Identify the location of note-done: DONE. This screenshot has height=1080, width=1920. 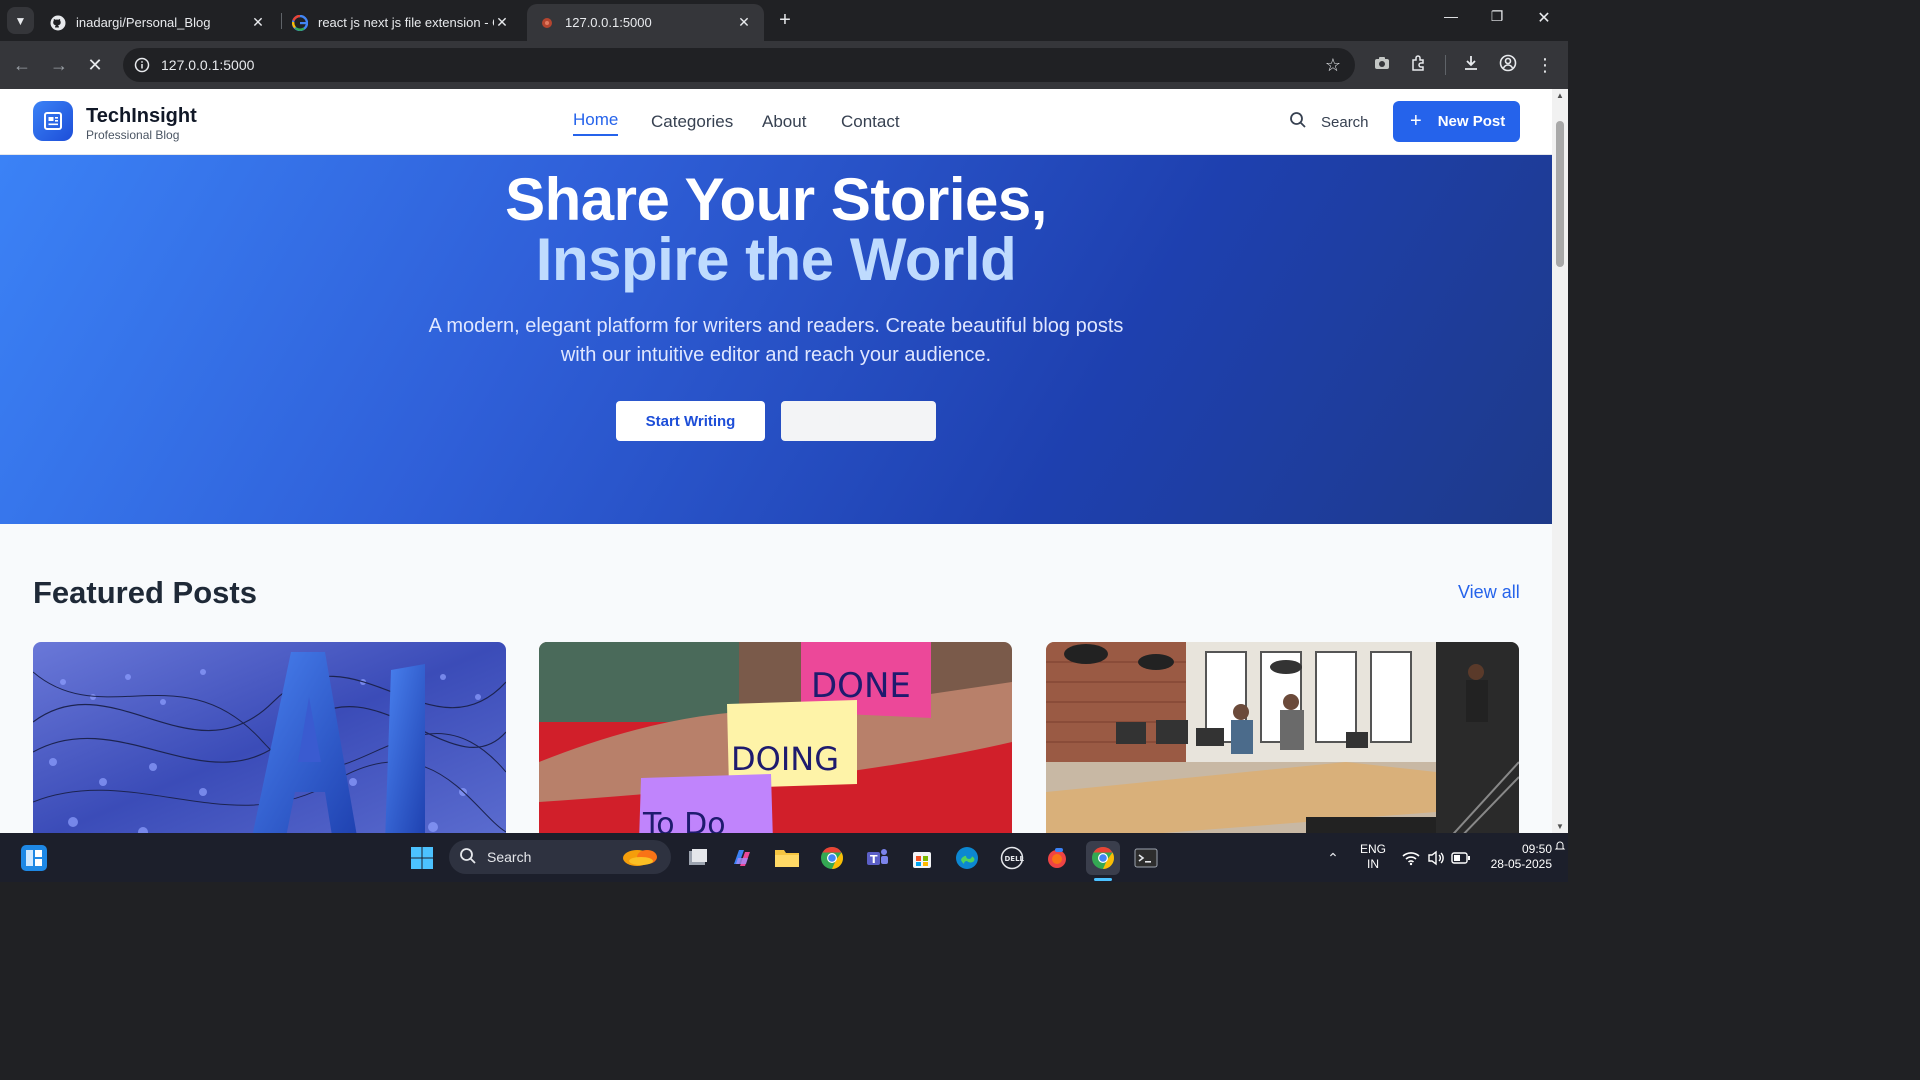
(861, 686).